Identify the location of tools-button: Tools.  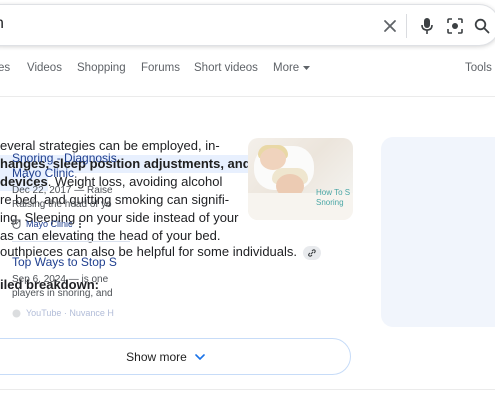
(478, 68).